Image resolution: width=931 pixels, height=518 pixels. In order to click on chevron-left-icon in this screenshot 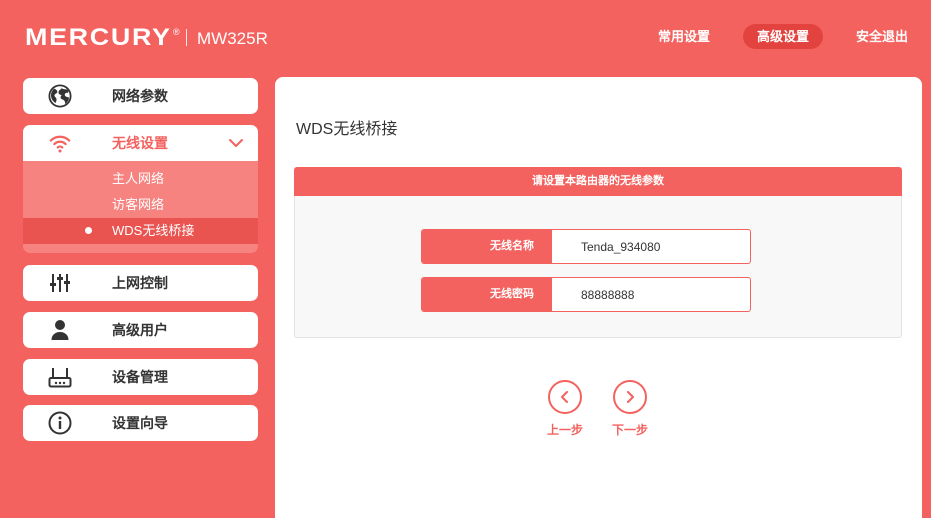, I will do `click(564, 397)`.